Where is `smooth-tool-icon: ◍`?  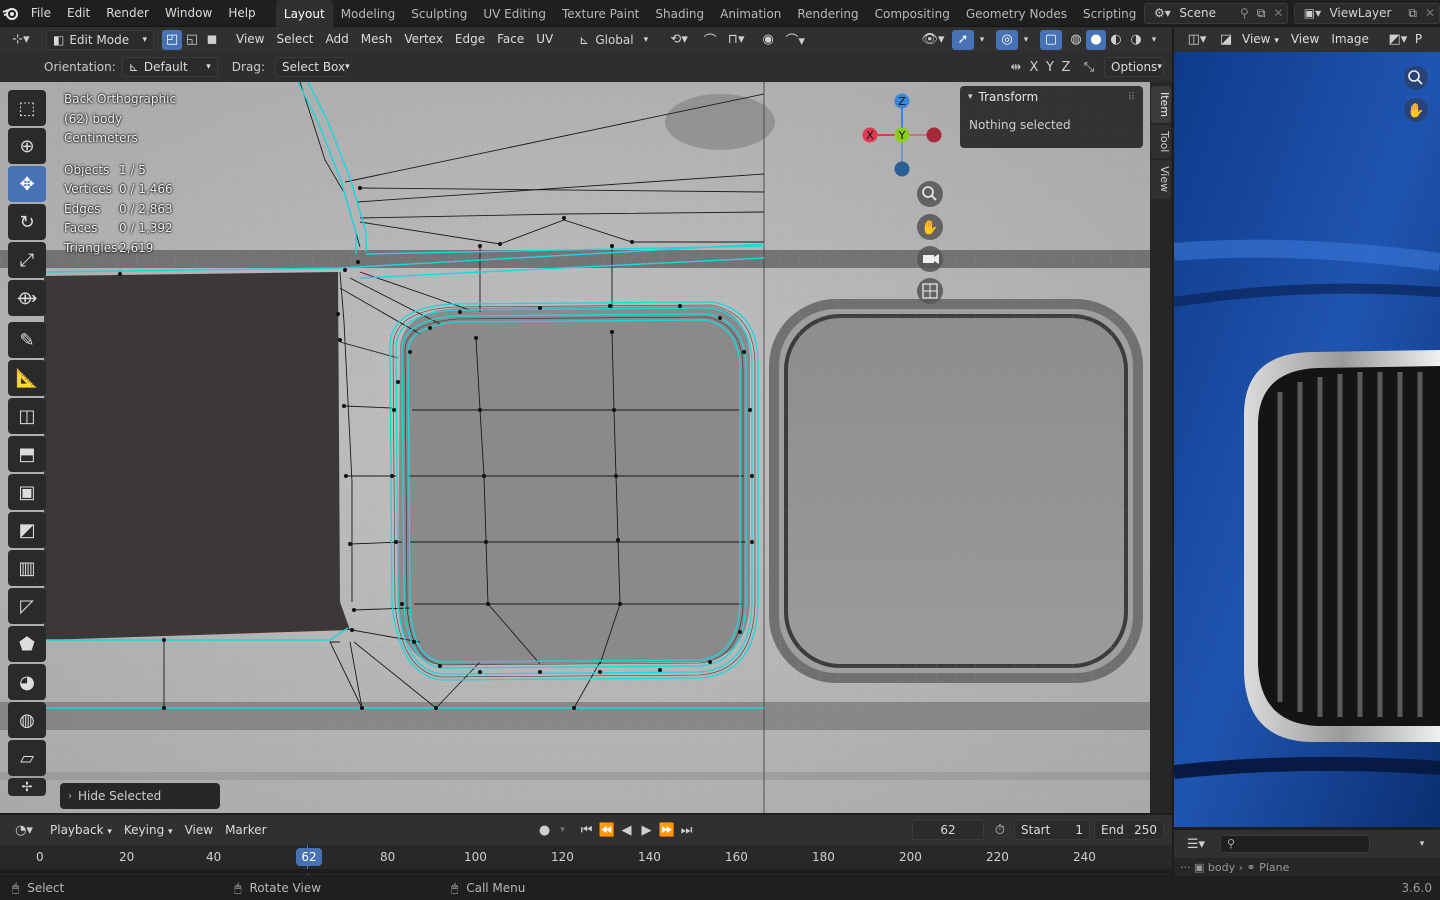
smooth-tool-icon: ◍ is located at coordinates (27, 720).